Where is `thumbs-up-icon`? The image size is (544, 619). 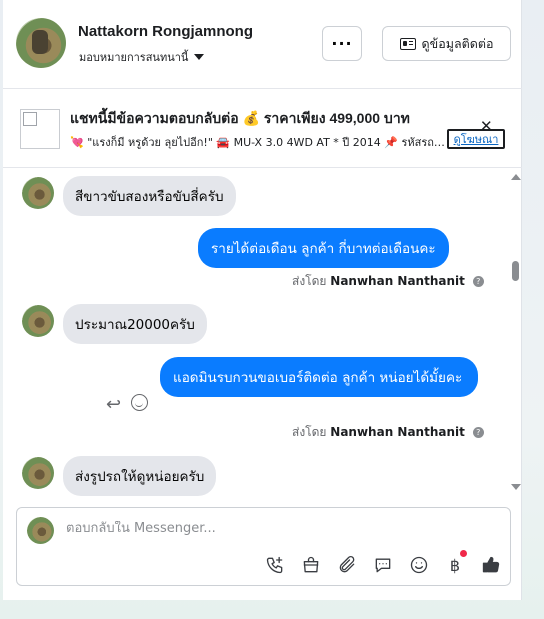 thumbs-up-icon is located at coordinates (491, 565).